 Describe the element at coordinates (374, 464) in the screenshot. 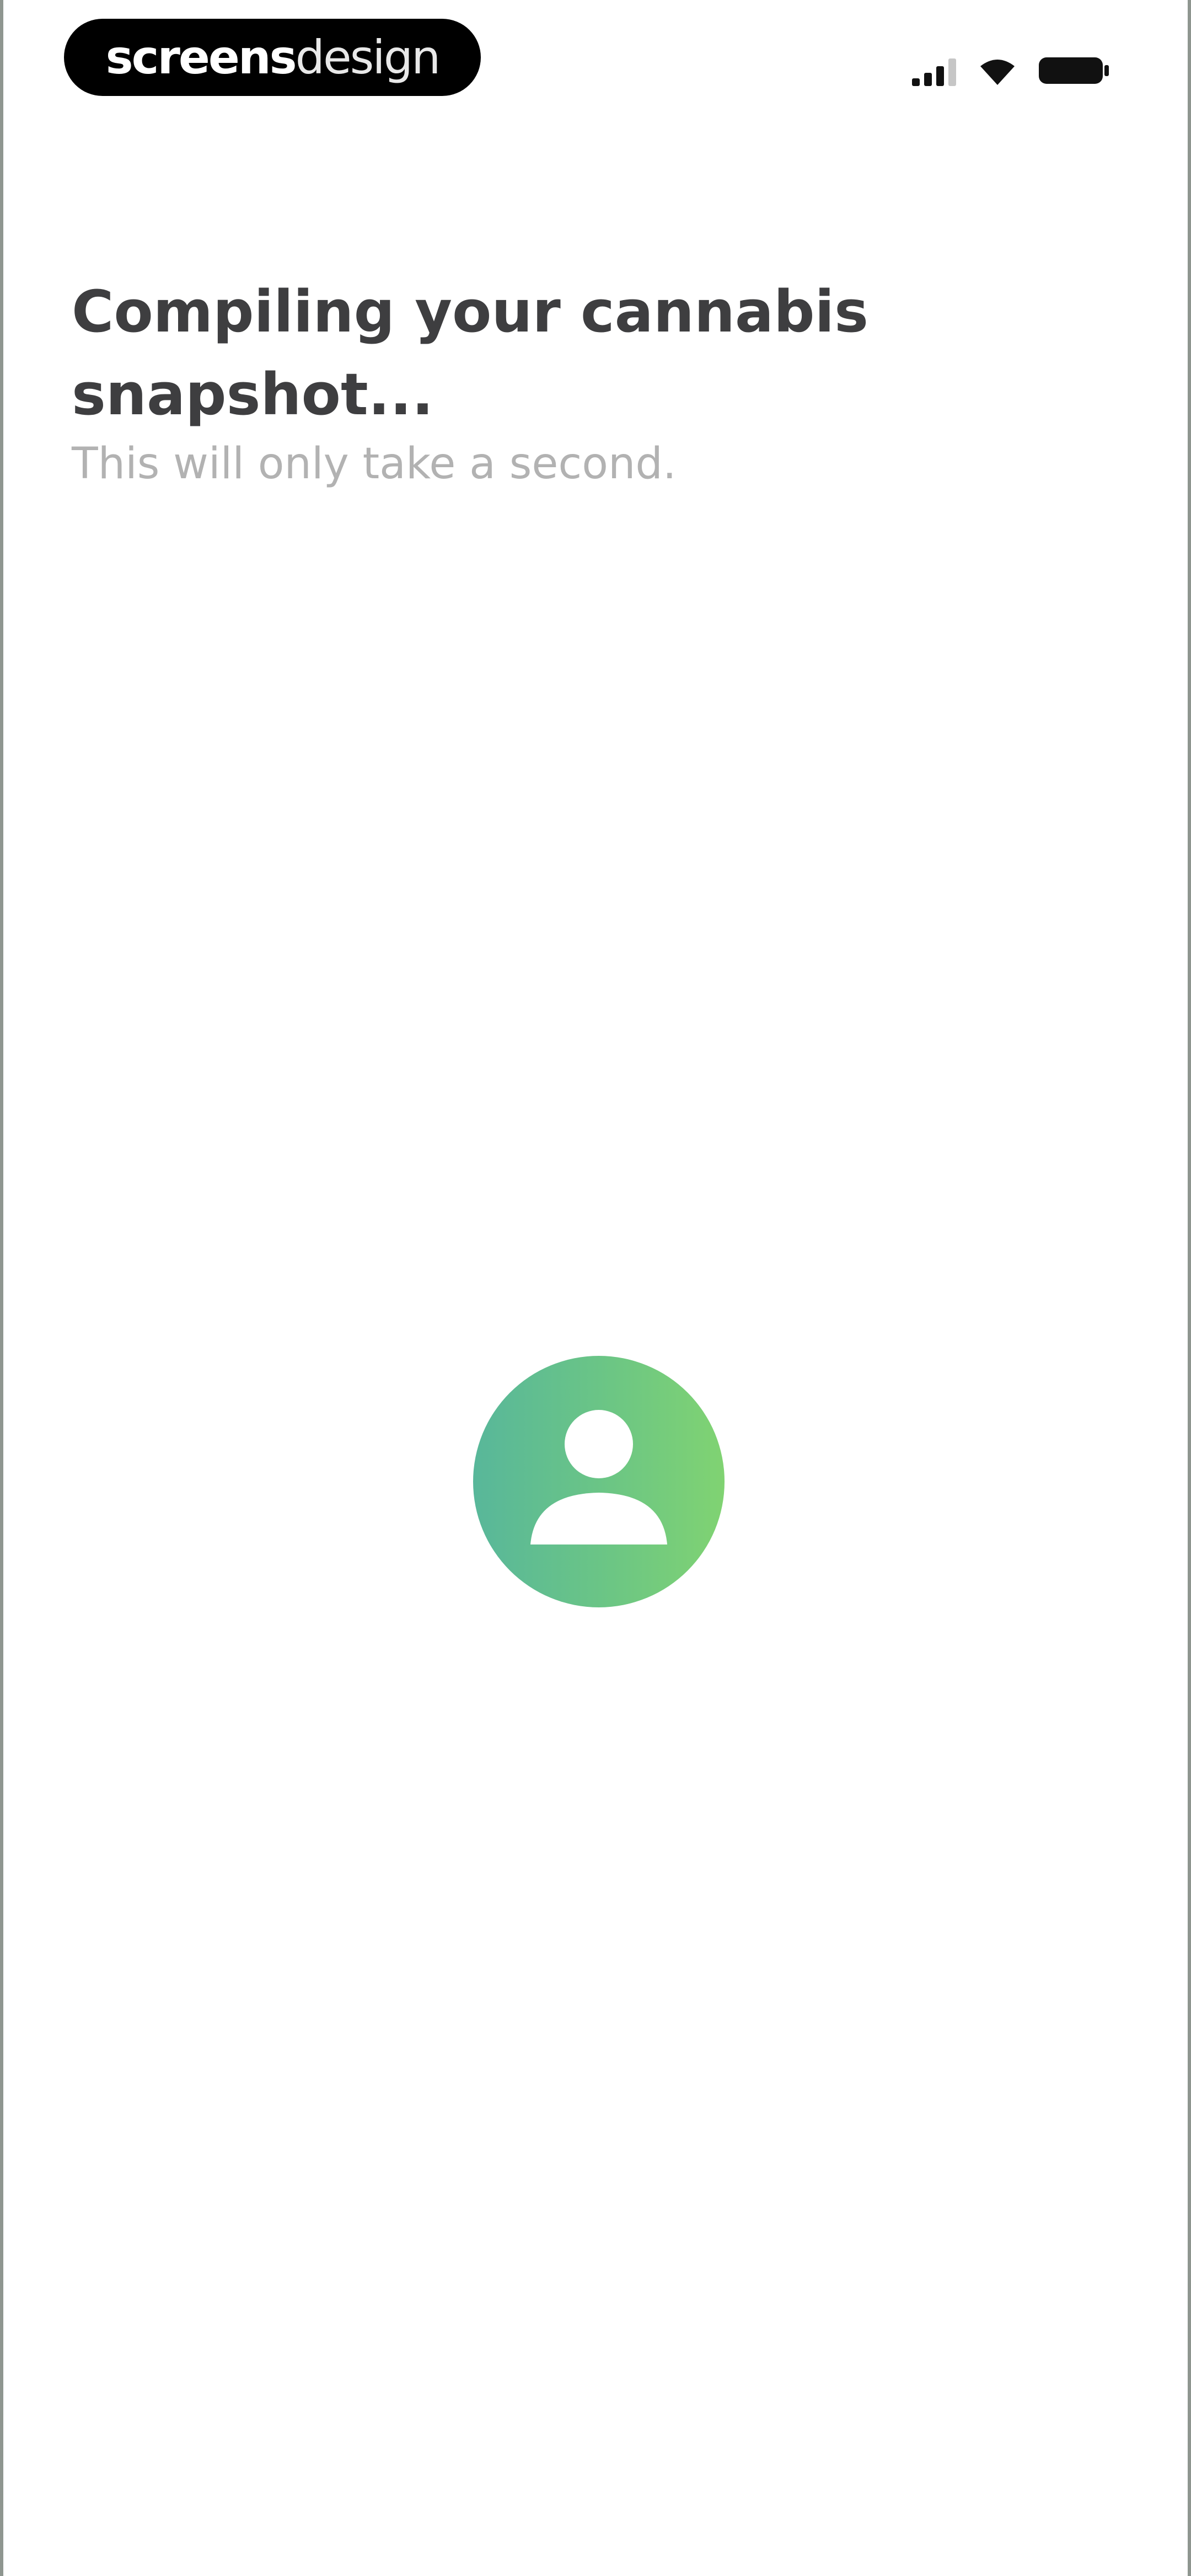

I see `page-subtitle: This will only take a second.` at that location.